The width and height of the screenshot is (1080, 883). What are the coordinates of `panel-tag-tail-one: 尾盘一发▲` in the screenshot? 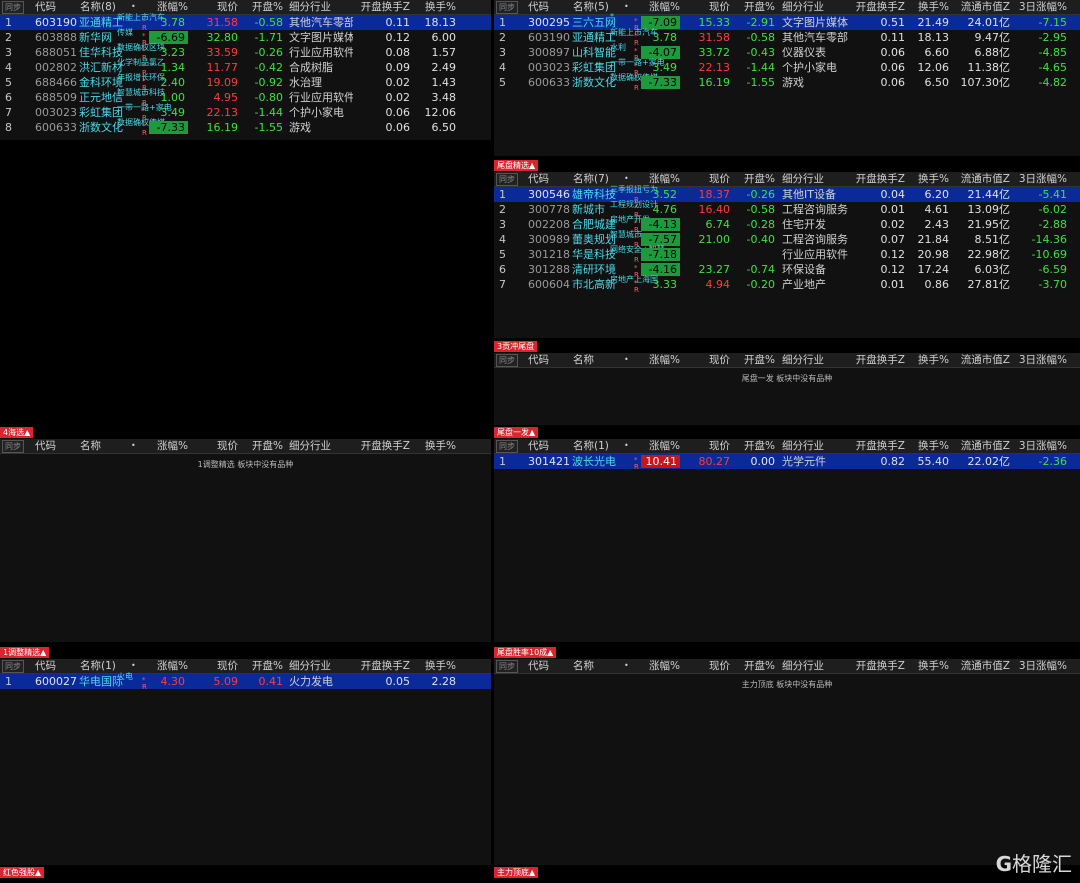 It's located at (516, 432).